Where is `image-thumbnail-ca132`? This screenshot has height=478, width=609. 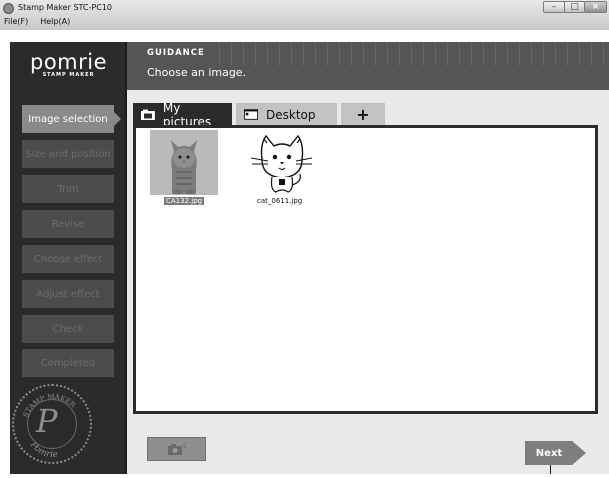 image-thumbnail-ca132 is located at coordinates (184, 162).